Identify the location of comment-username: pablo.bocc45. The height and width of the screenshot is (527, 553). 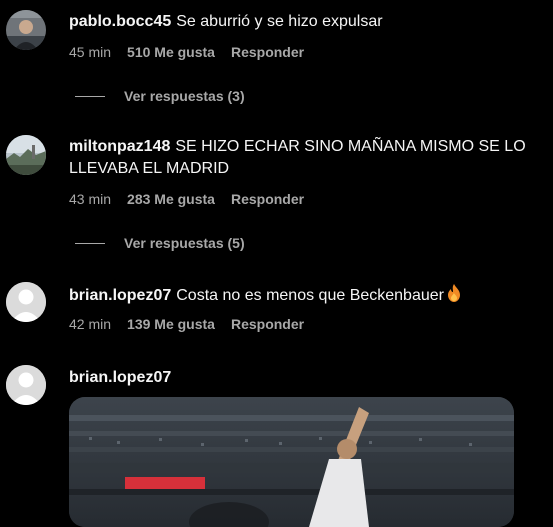
(120, 21).